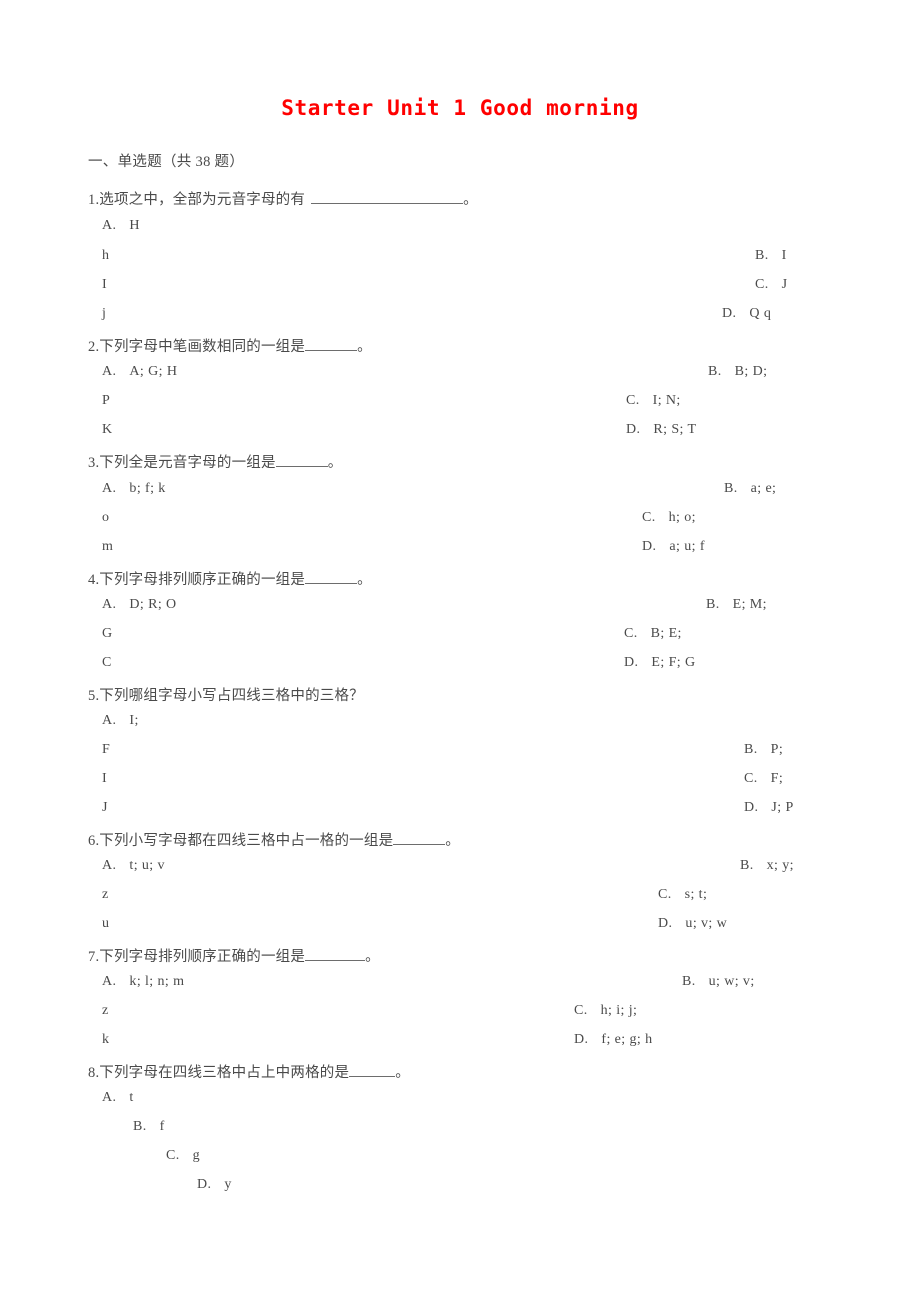 The height and width of the screenshot is (1302, 920). What do you see at coordinates (627, 1039) in the screenshot?
I see `option-7-D-text: f; e; g; h` at bounding box center [627, 1039].